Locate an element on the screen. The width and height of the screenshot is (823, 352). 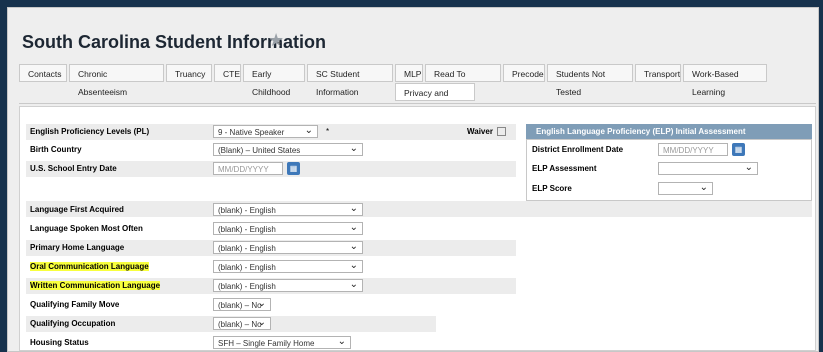
field-label: Housing Status is located at coordinates (59, 342).